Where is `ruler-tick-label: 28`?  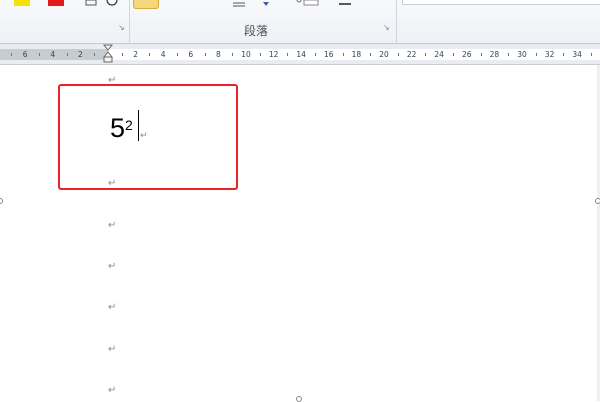 ruler-tick-label: 28 is located at coordinates (494, 54).